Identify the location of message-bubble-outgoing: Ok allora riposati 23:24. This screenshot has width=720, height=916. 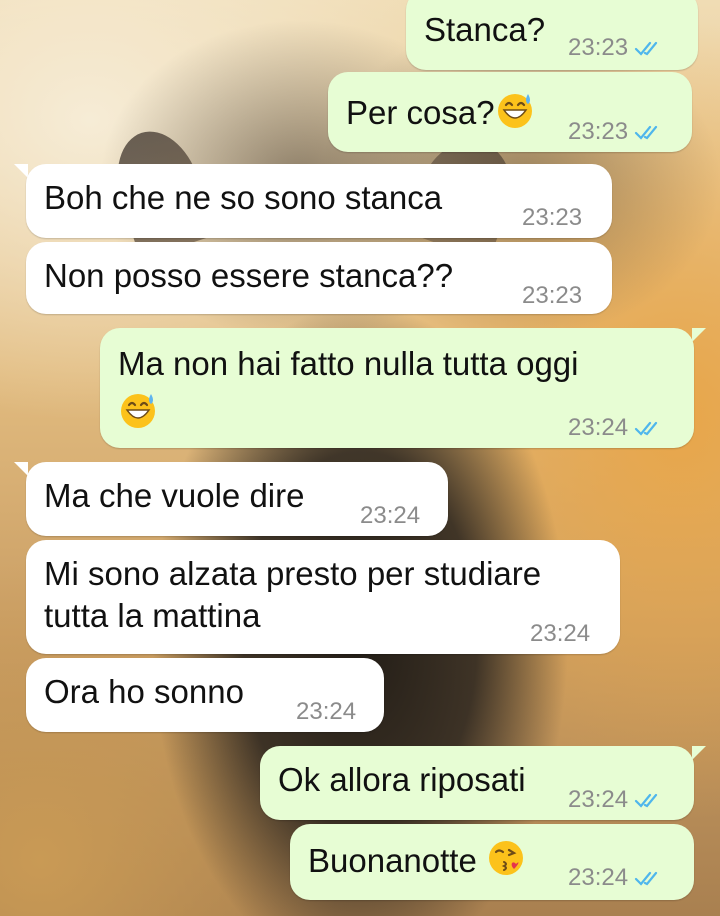
(477, 783).